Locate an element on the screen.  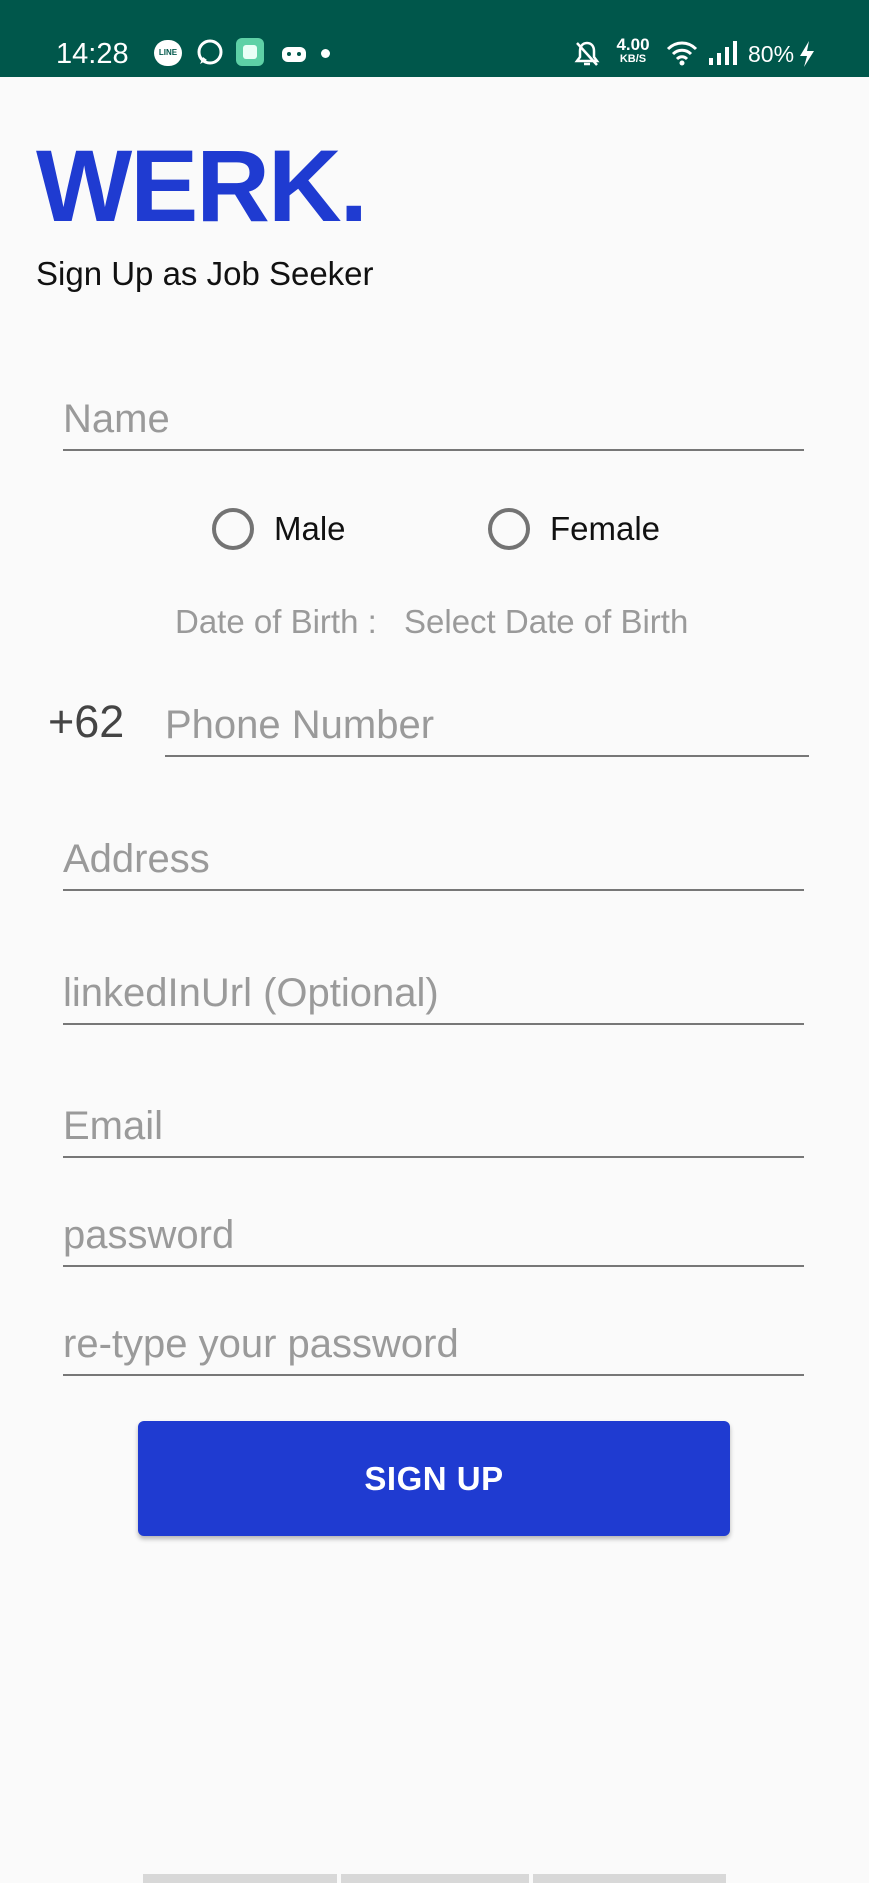
phone-input is located at coordinates (487, 726).